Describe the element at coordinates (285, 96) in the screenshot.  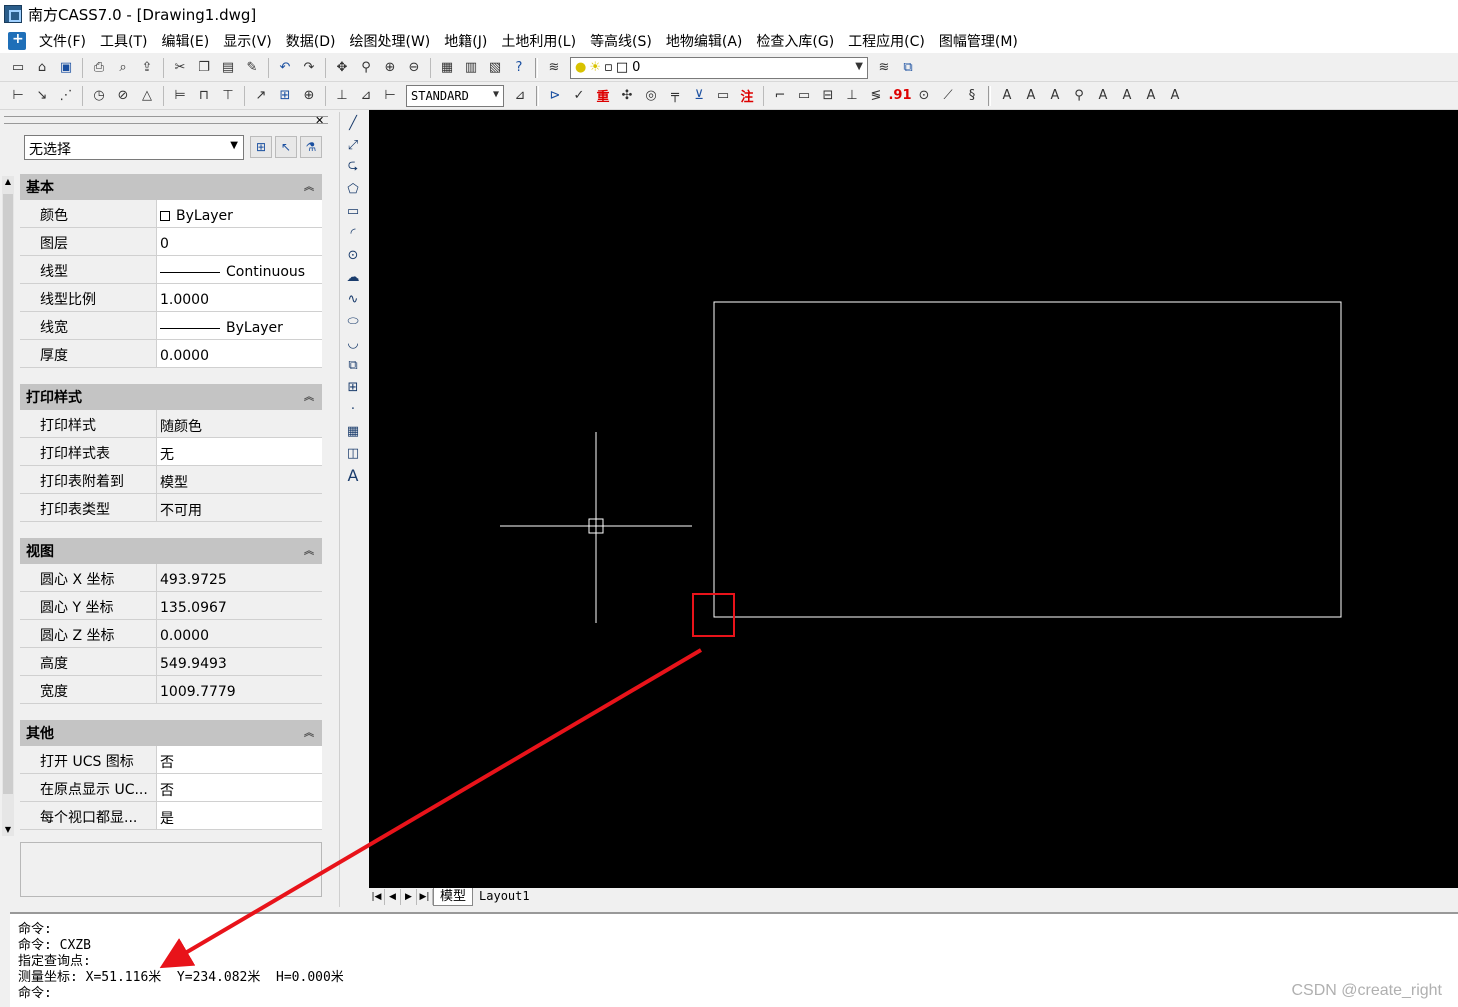
I see `tolerance-icon: ⊞` at that location.